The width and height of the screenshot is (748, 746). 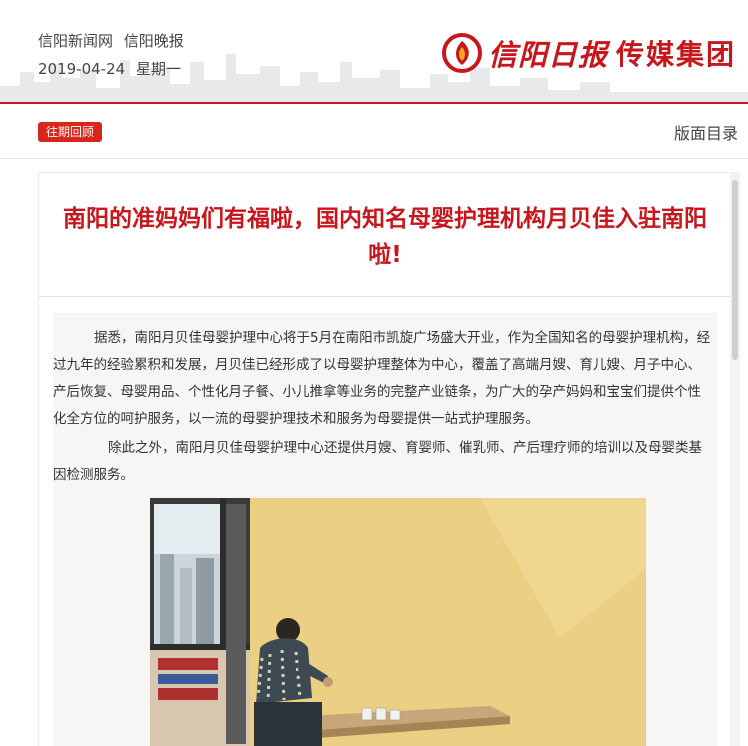 I want to click on date-line: 2019-04-24 星期一, so click(x=112, y=68).